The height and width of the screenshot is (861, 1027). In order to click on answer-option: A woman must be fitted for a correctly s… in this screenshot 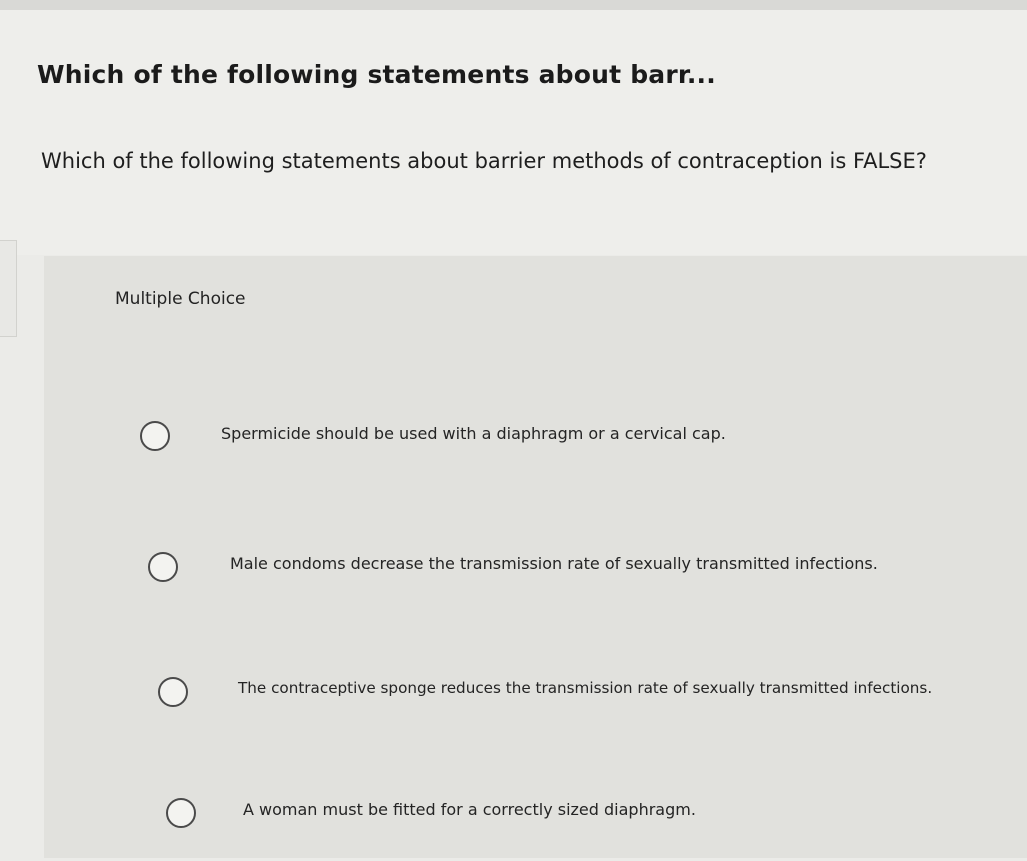, I will do `click(535, 801)`.